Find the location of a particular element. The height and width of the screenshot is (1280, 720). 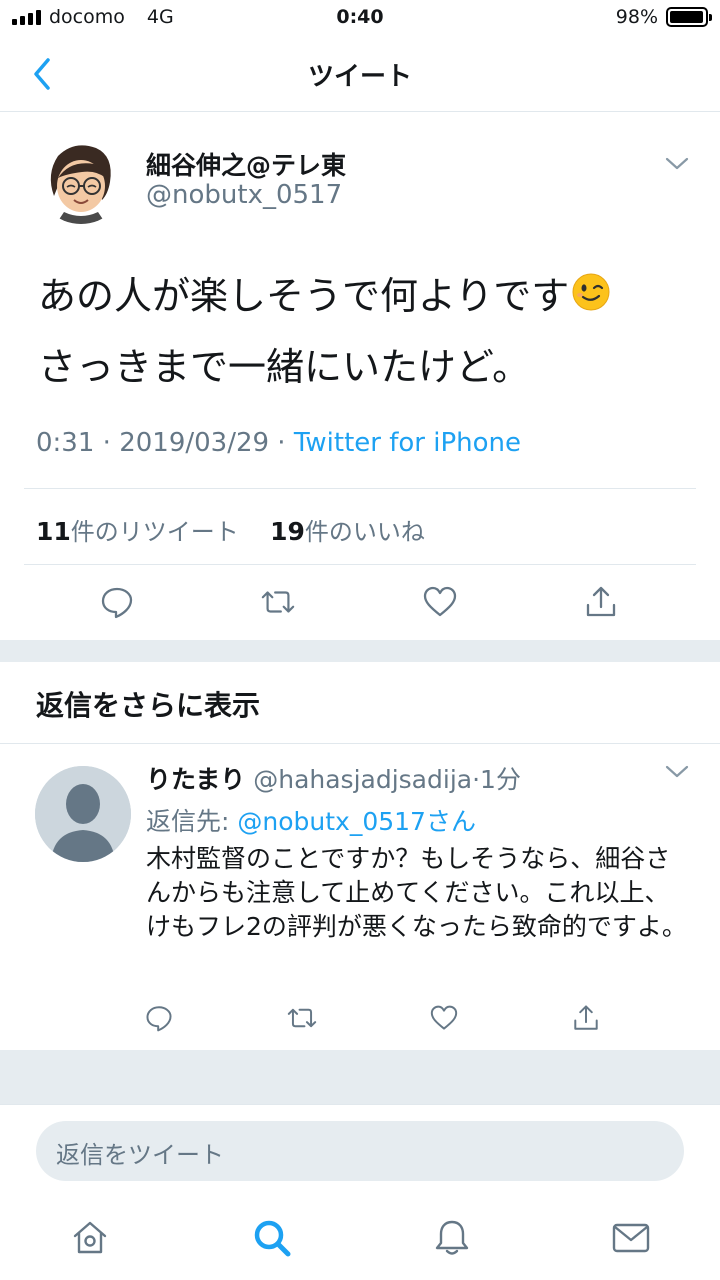

tab-notifications is located at coordinates (452, 1238).